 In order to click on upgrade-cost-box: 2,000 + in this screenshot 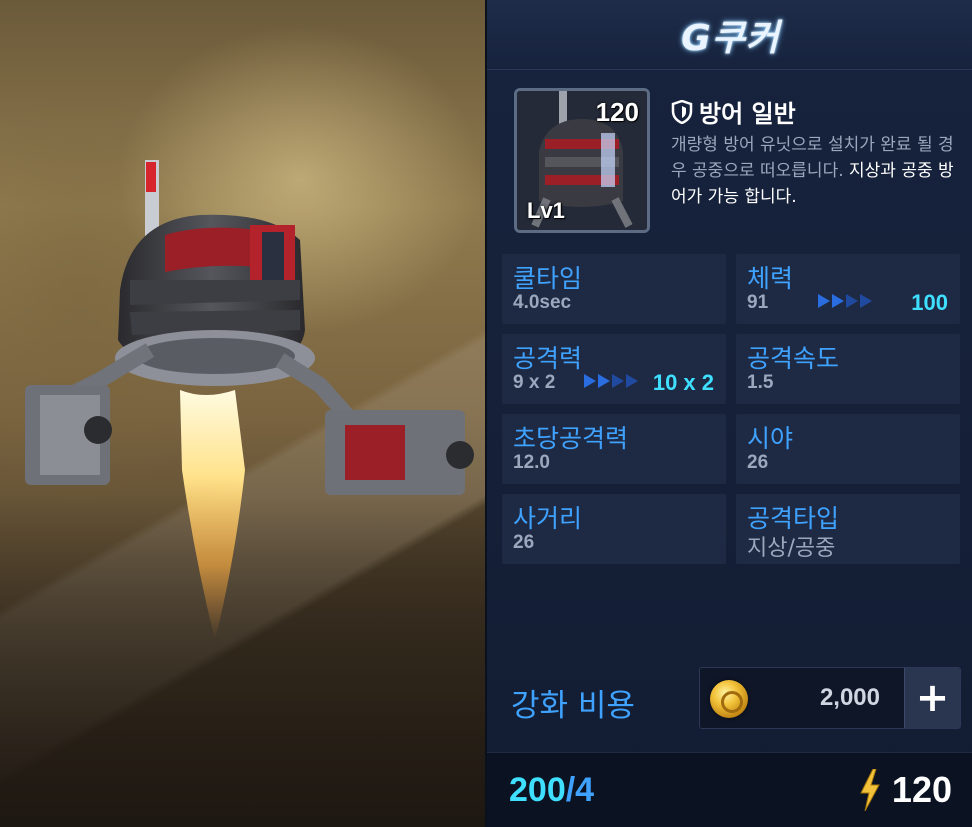, I will do `click(830, 698)`.